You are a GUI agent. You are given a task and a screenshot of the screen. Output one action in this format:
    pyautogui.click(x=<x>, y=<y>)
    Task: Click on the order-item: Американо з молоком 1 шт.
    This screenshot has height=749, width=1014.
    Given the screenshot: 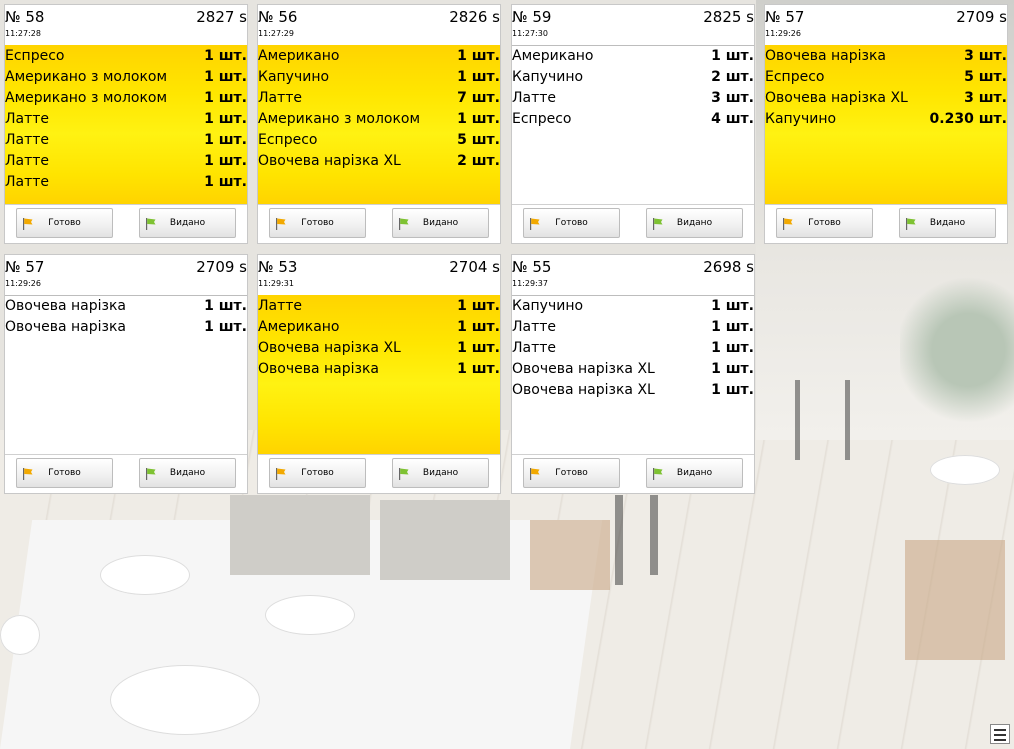 What is the action you would take?
    pyautogui.click(x=126, y=97)
    